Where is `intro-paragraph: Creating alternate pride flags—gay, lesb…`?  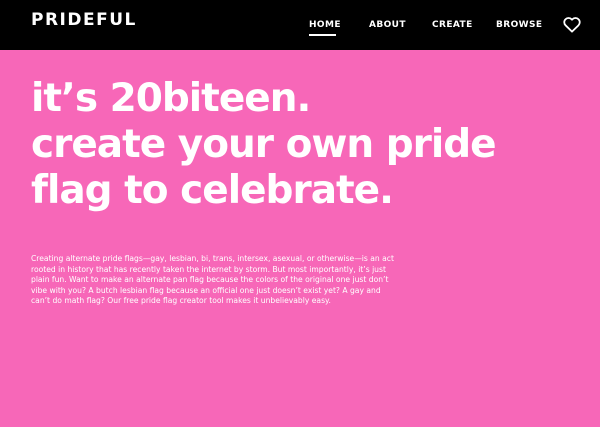 intro-paragraph: Creating alternate pride flags—gay, lesb… is located at coordinates (212, 279).